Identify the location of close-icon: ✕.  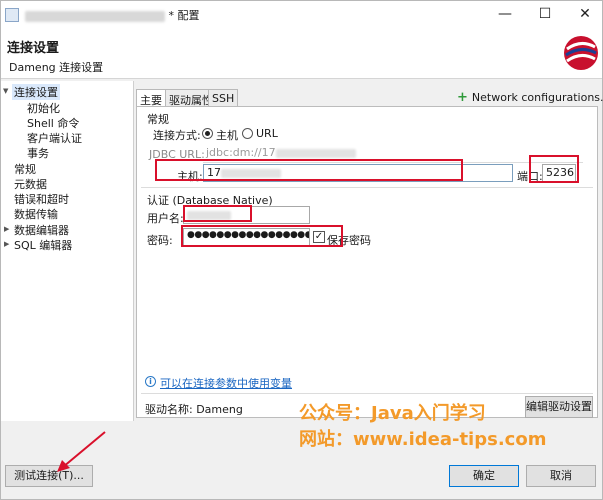
(585, 14).